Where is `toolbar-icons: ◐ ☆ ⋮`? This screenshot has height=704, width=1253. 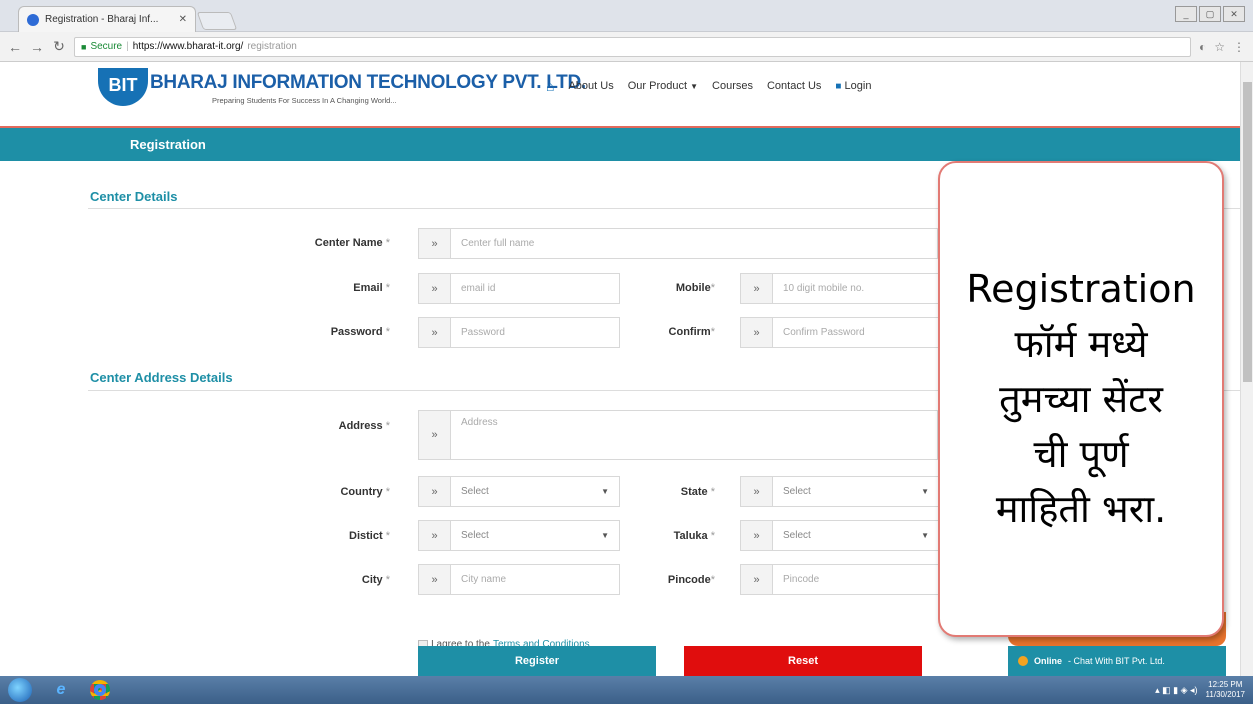 toolbar-icons: ◐ ☆ ⋮ is located at coordinates (1222, 47).